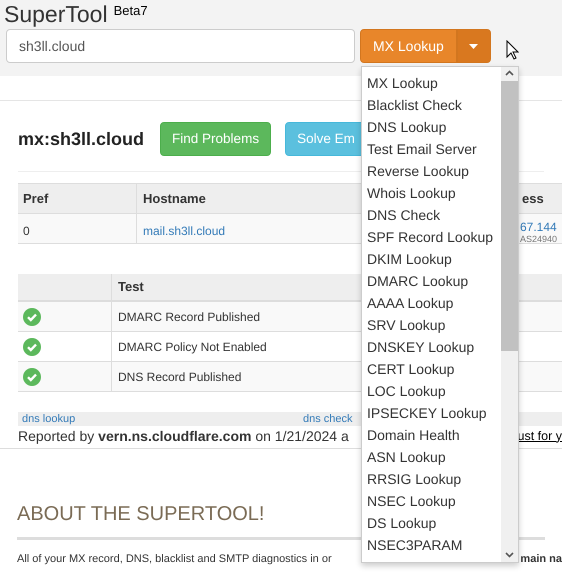 Image resolution: width=562 pixels, height=577 pixels. What do you see at coordinates (180, 46) in the screenshot?
I see `domain-input-field: sh3ll.cloud` at bounding box center [180, 46].